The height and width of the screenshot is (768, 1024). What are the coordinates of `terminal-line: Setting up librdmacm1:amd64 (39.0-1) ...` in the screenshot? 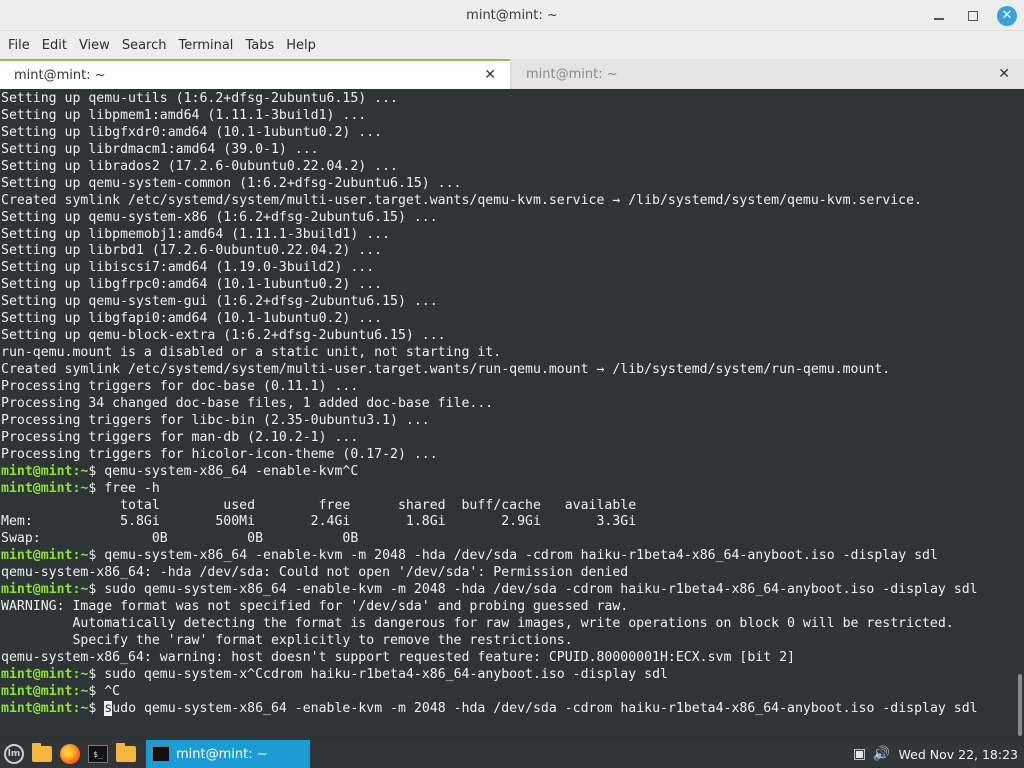 It's located at (507, 150).